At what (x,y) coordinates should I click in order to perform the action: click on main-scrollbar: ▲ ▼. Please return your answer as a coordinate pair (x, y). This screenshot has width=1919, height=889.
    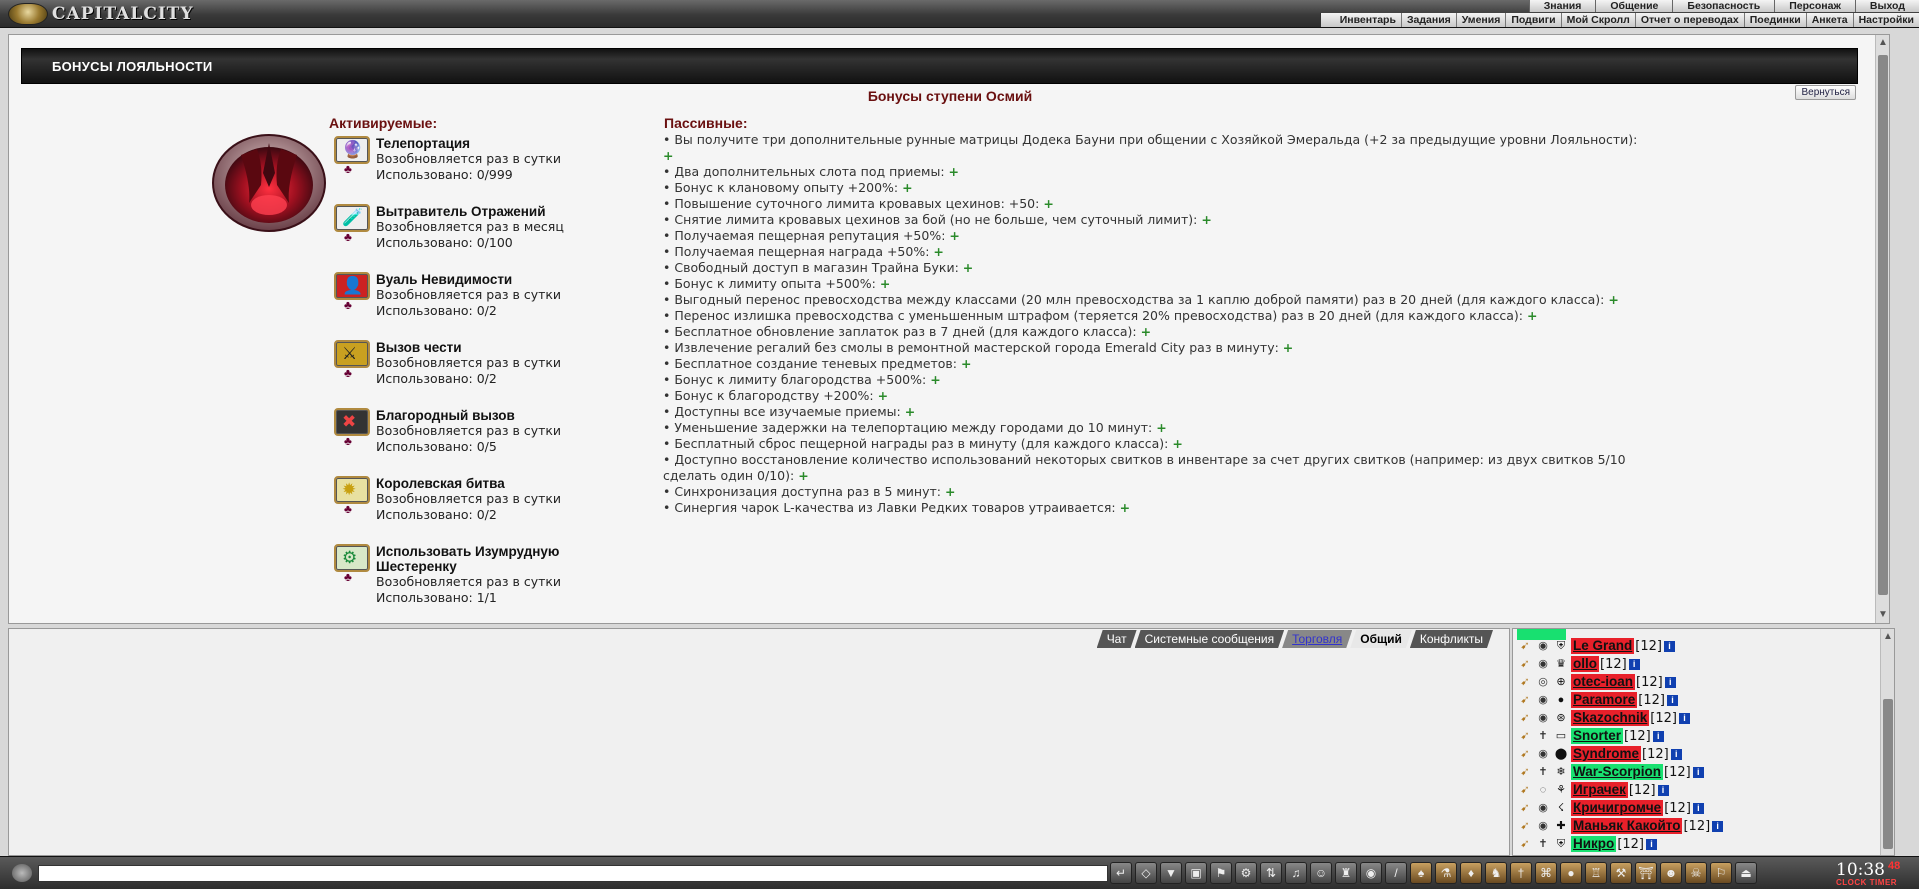
    Looking at the image, I should click on (1882, 329).